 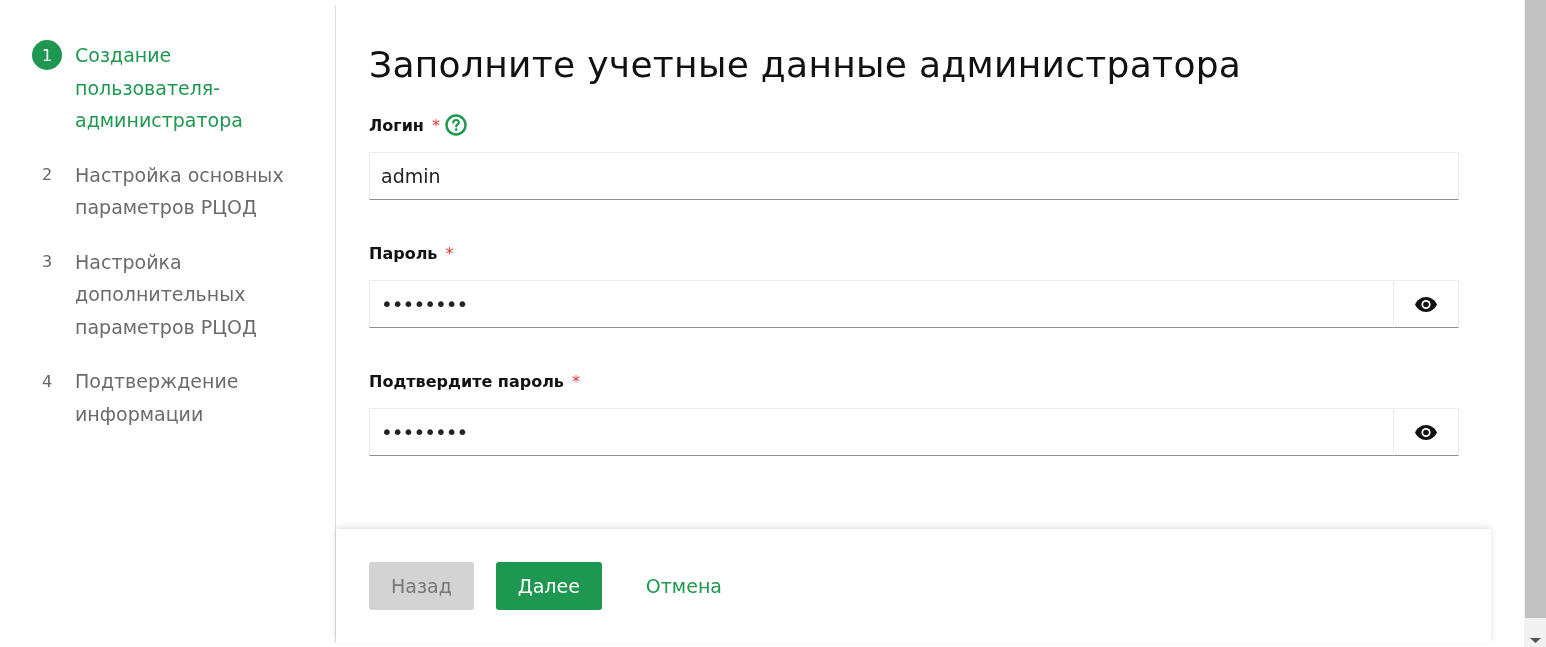 What do you see at coordinates (47, 55) in the screenshot?
I see `step-number-badge: 1` at bounding box center [47, 55].